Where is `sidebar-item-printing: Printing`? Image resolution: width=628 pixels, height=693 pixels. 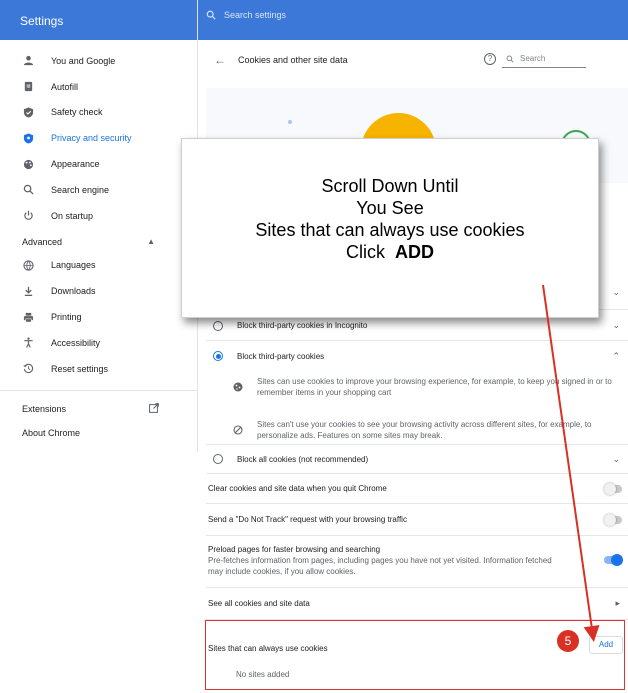 sidebar-item-printing: Printing is located at coordinates (98, 317).